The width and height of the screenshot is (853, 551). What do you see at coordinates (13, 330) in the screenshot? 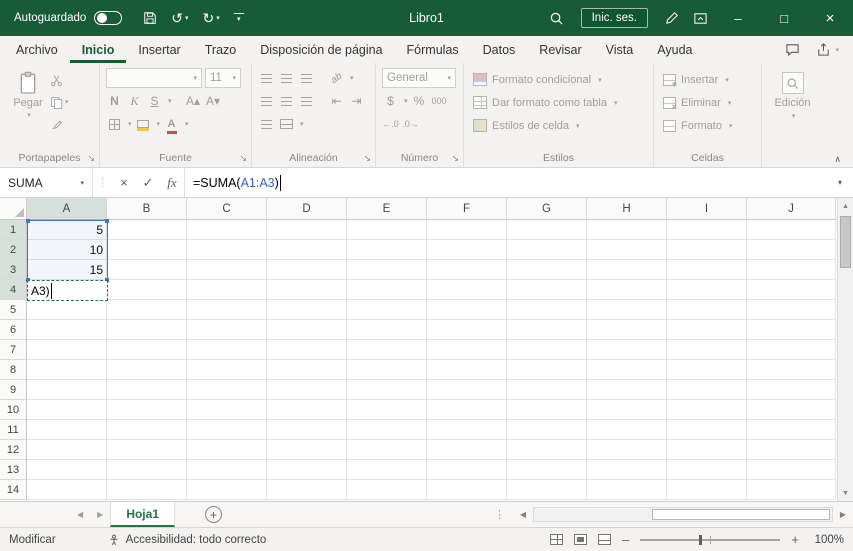
I see `row-header-6: 6` at bounding box center [13, 330].